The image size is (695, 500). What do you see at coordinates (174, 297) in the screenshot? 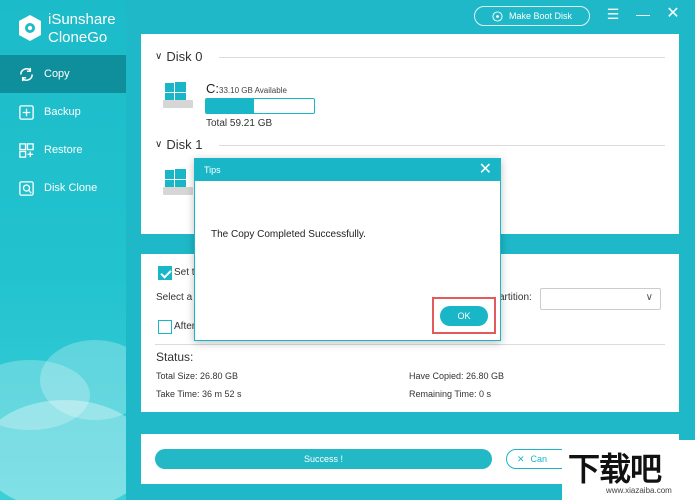
I see `select-label: Select a` at bounding box center [174, 297].